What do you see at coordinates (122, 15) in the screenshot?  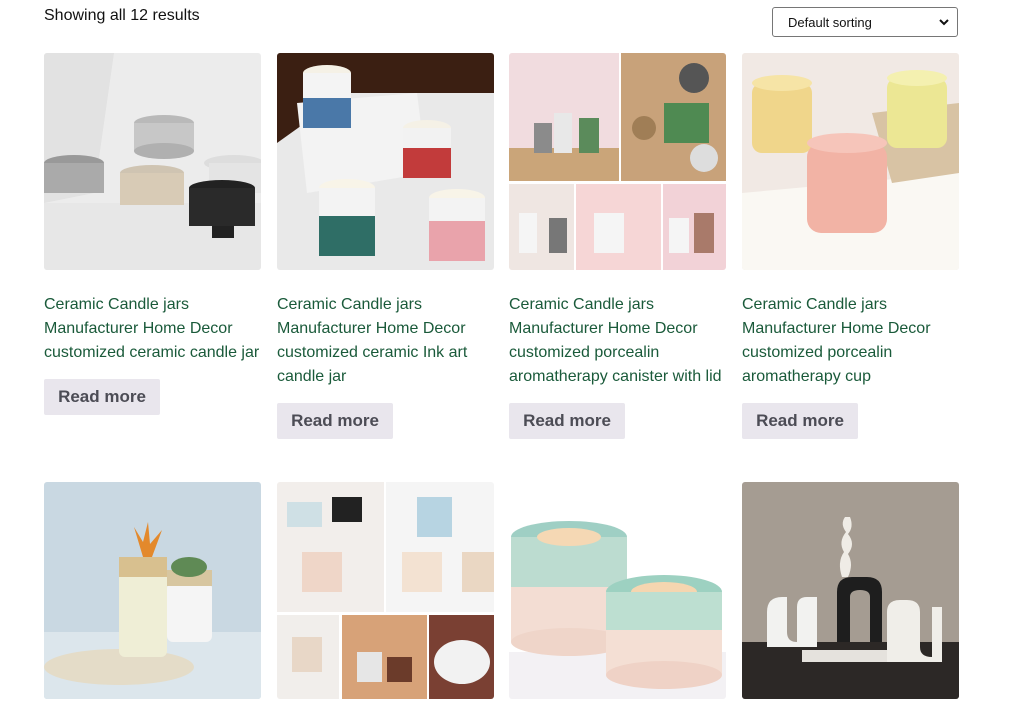 I see `result-count: Showing all 12 results` at bounding box center [122, 15].